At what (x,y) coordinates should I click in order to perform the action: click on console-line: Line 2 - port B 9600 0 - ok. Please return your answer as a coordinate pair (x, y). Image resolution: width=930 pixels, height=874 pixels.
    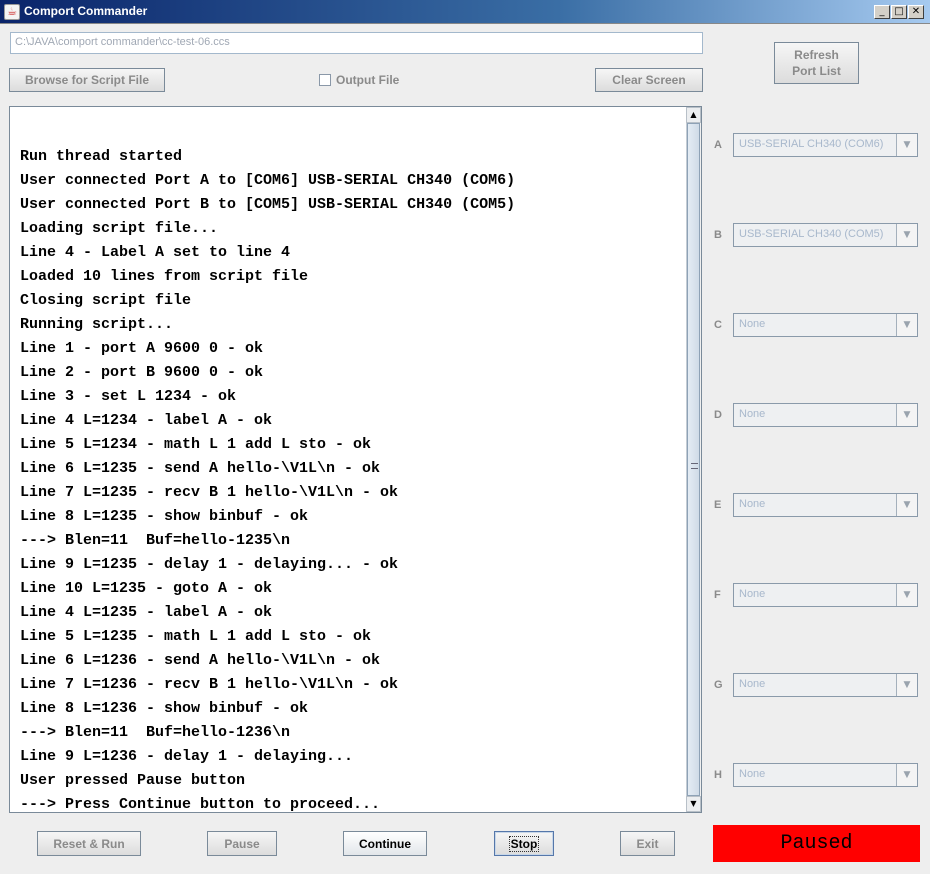
    Looking at the image, I should click on (142, 372).